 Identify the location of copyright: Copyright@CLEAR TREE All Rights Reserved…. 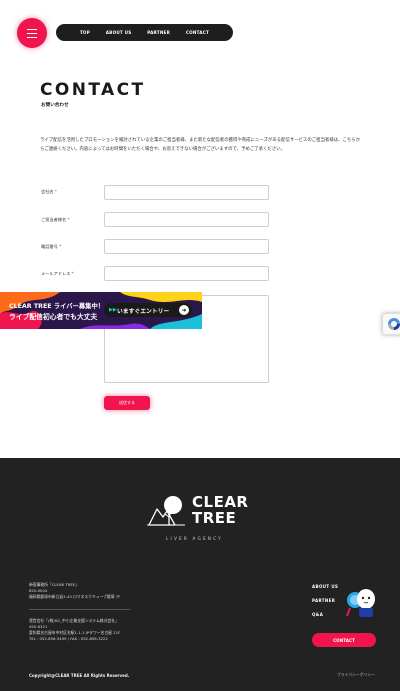
(79, 675).